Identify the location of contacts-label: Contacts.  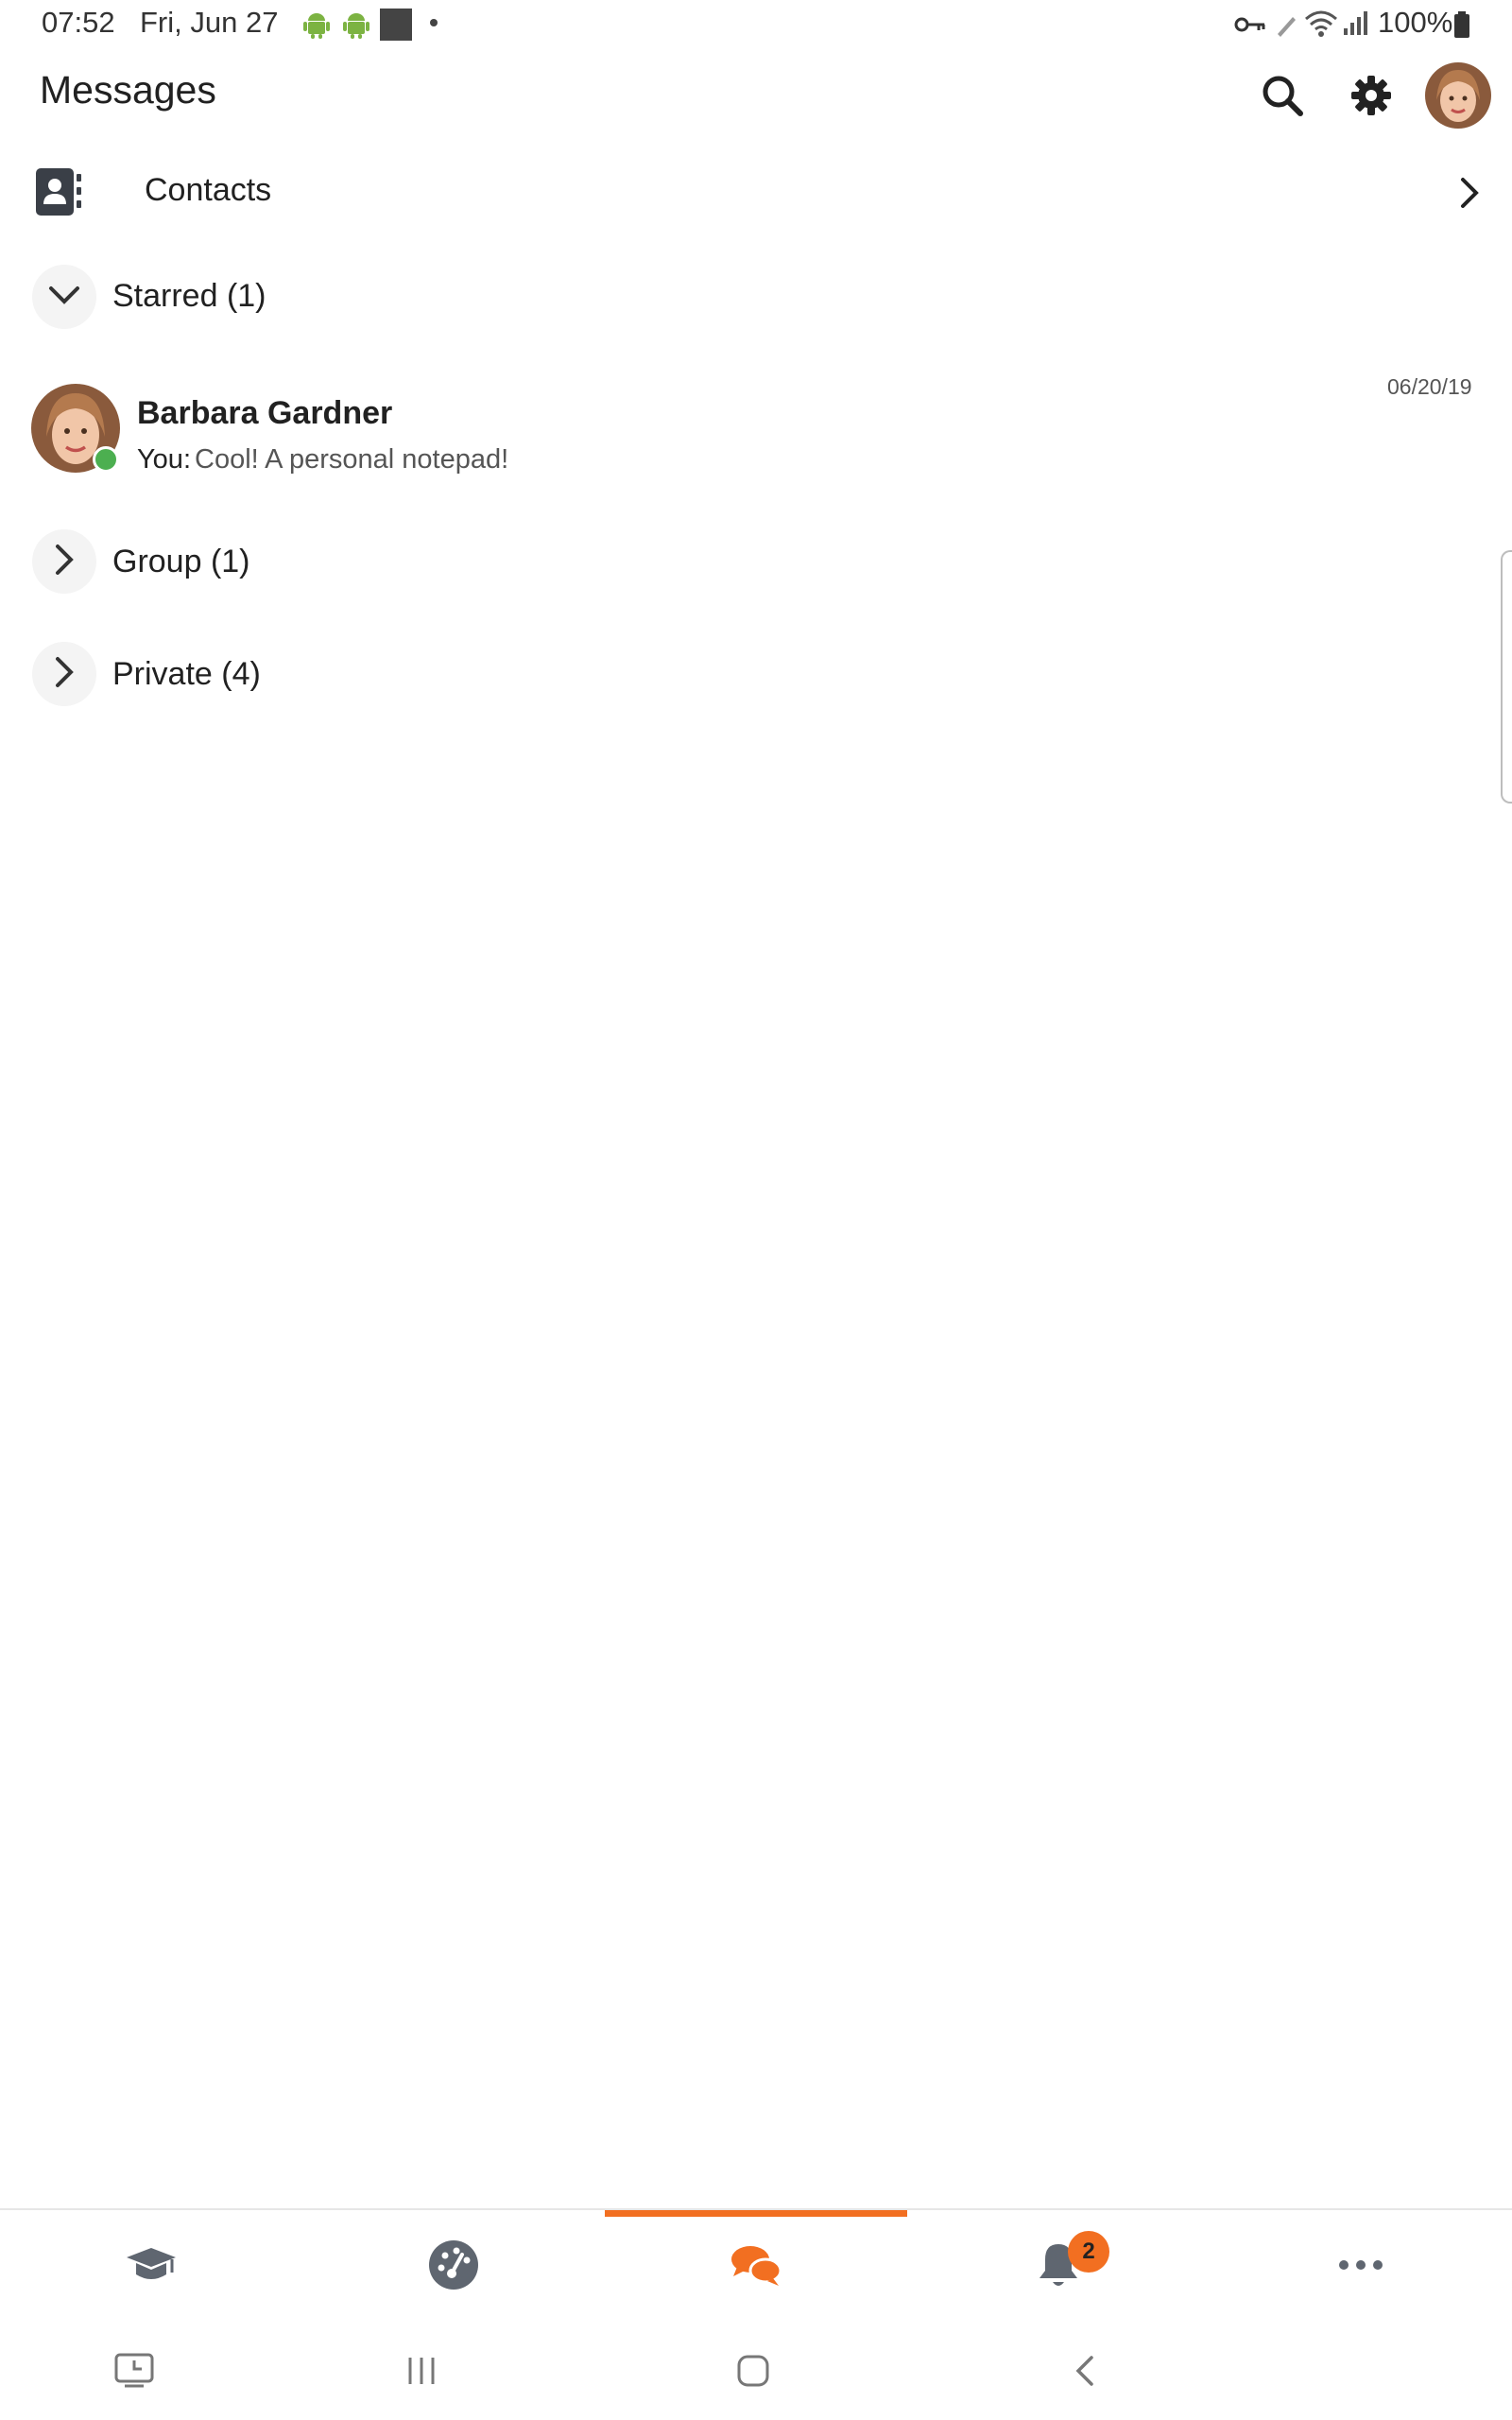
(208, 190).